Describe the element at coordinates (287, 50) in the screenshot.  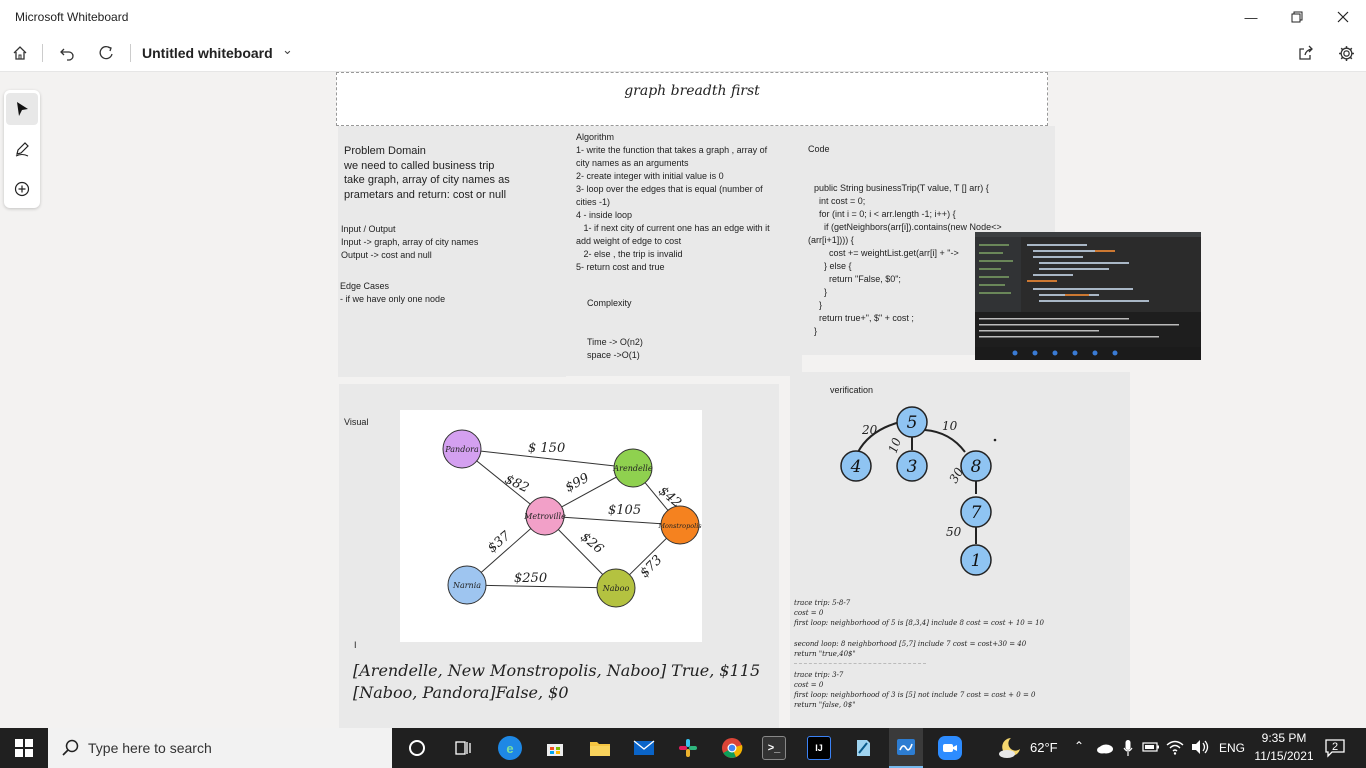
I see `chevron-down-icon: ⌄` at that location.